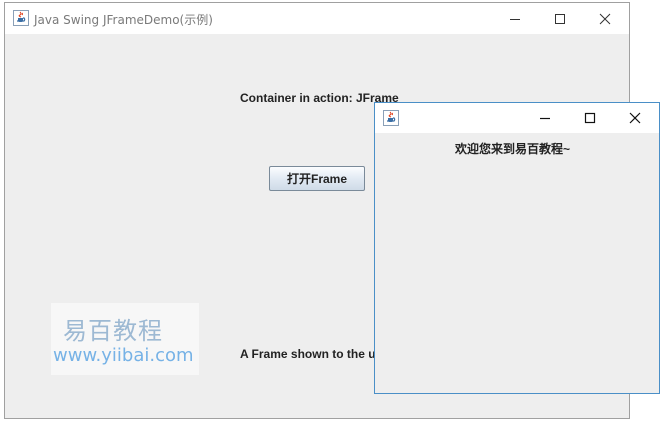 The width and height of the screenshot is (664, 424). Describe the element at coordinates (517, 118) in the screenshot. I see `sub-titlebar` at that location.